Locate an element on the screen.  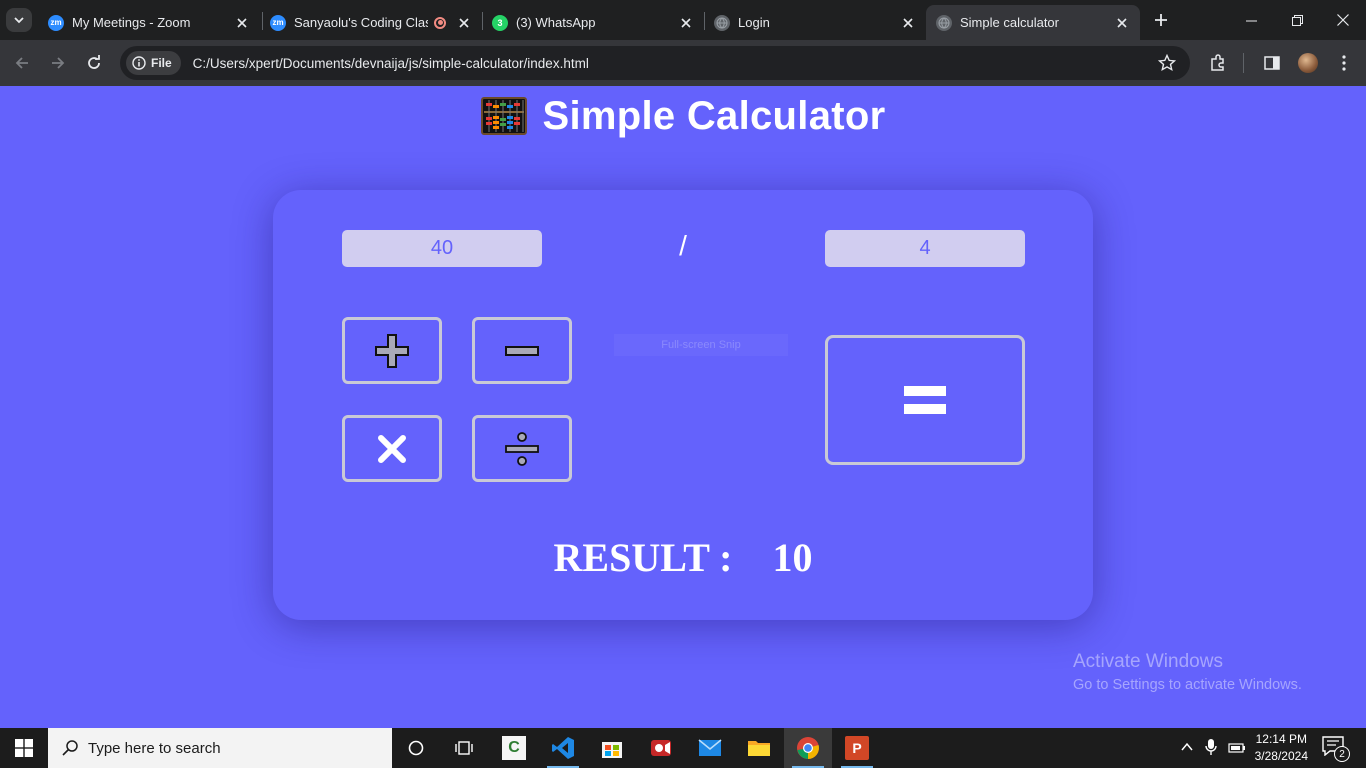
info-icon is located at coordinates (139, 63).